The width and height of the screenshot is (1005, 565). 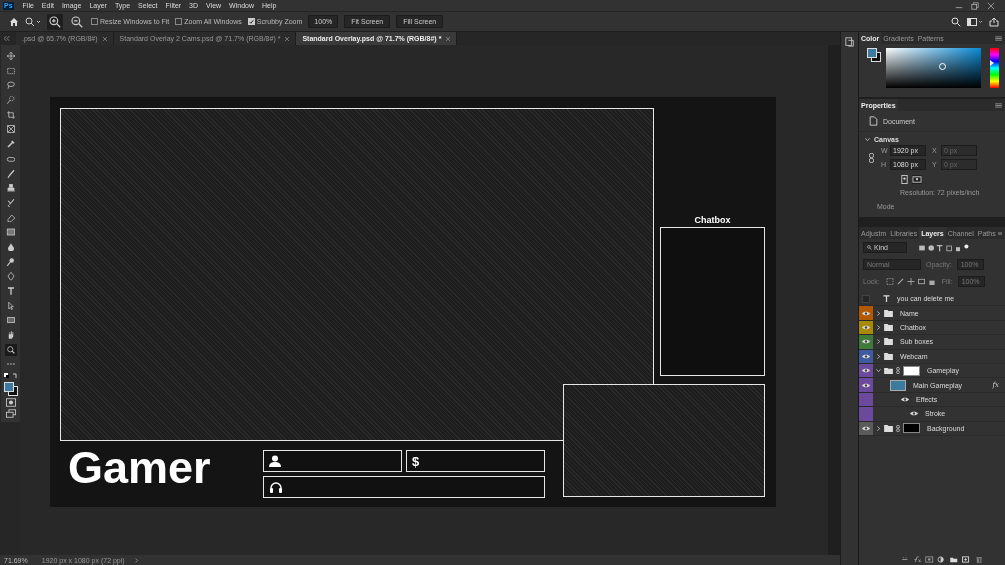 What do you see at coordinates (994, 21) in the screenshot?
I see `share-icon` at bounding box center [994, 21].